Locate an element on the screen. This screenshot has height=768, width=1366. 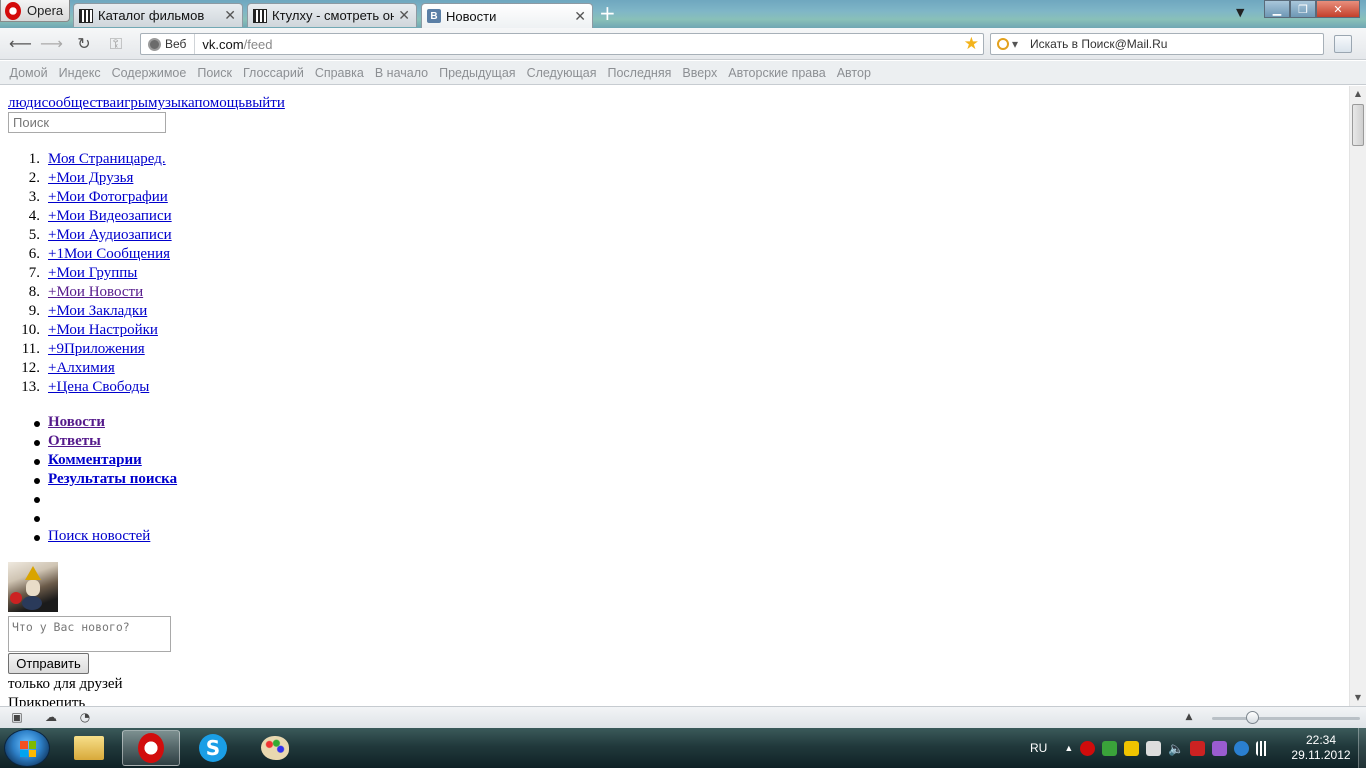
clapperboard-icon is located at coordinates (260, 15).